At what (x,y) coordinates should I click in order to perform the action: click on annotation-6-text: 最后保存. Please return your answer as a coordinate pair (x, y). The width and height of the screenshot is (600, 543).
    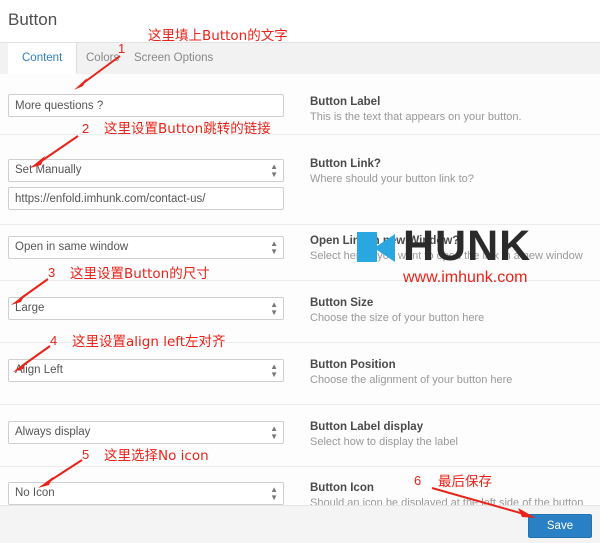
    Looking at the image, I should click on (465, 482).